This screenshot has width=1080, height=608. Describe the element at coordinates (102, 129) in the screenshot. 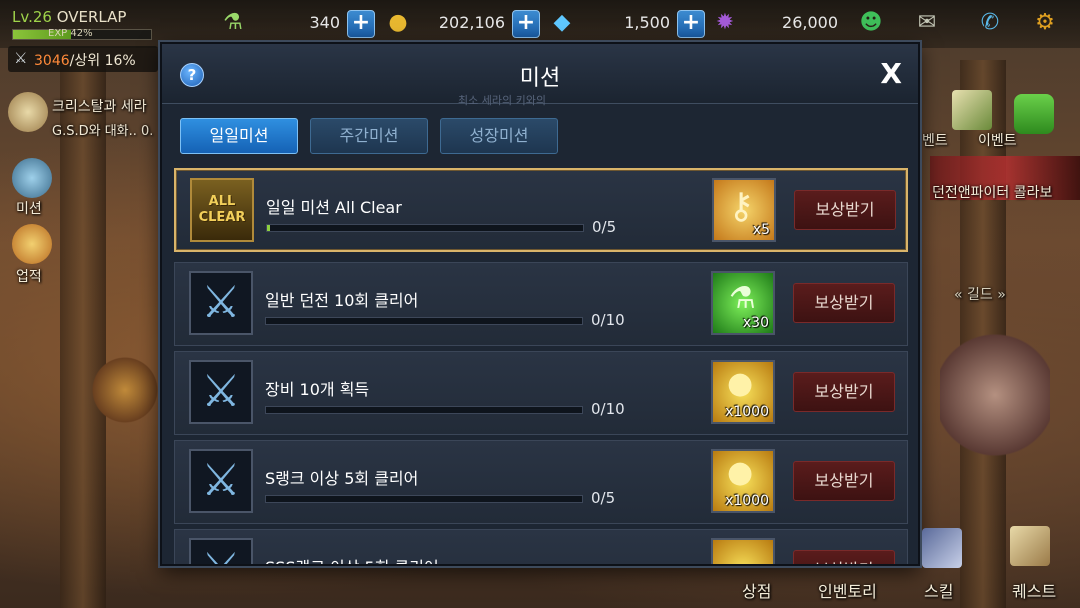

I see `current-quest-subtitle: G.S.D와 대화.. 0.` at that location.